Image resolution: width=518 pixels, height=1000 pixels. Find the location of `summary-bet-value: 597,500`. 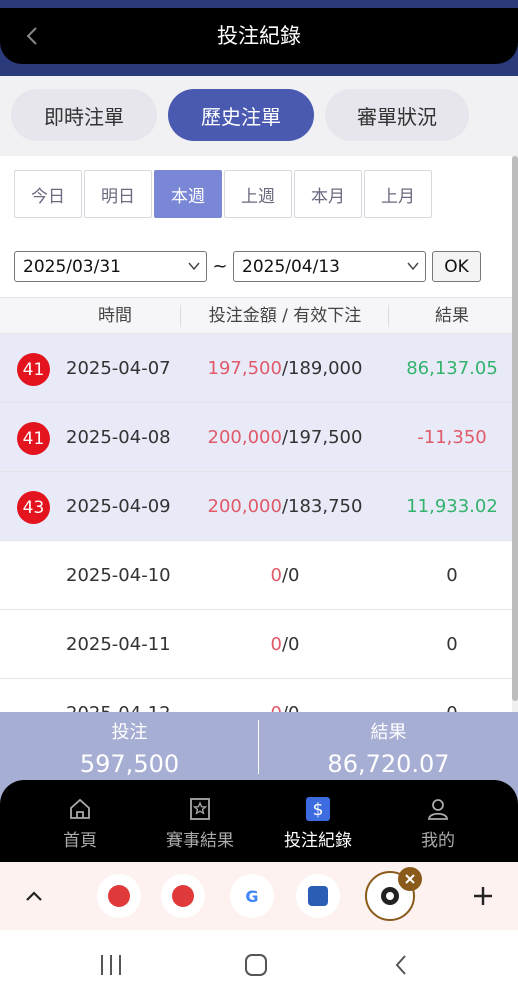

summary-bet-value: 597,500 is located at coordinates (129, 764).